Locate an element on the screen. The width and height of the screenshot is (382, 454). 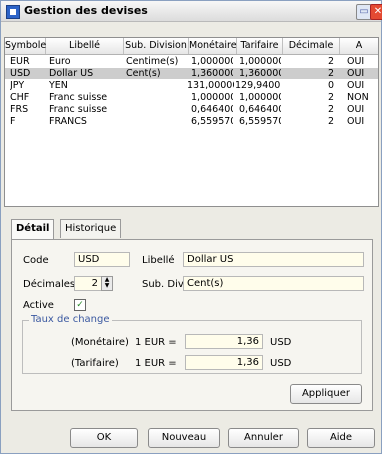
cell-decimale: 0 is located at coordinates (330, 85).